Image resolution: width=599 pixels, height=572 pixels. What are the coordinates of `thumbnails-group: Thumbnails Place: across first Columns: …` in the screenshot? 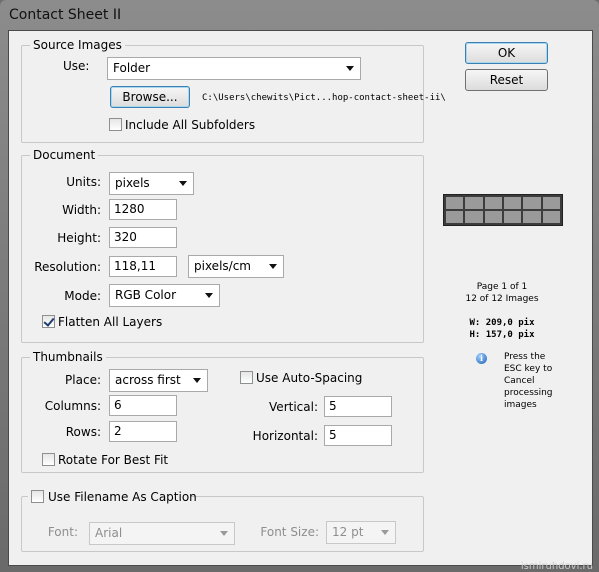 It's located at (222, 411).